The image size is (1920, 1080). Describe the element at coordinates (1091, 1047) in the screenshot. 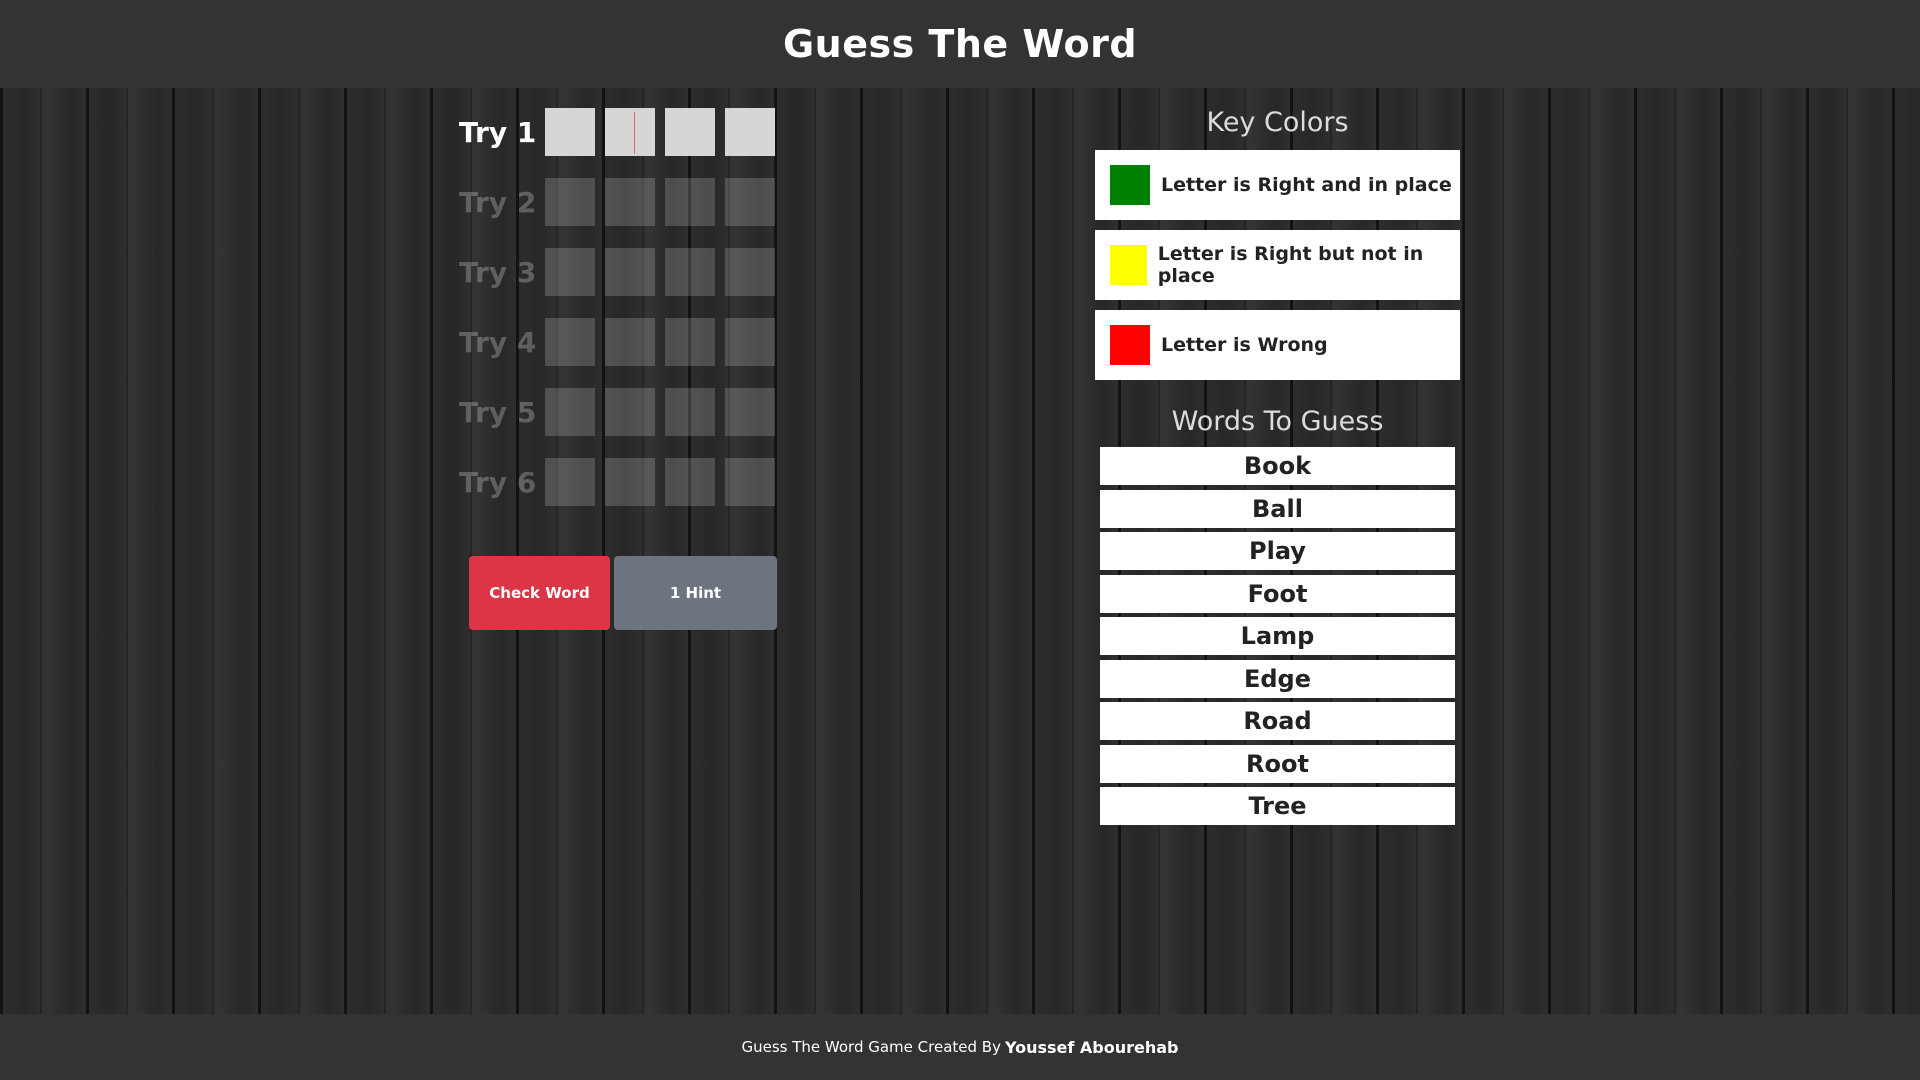

I see `footer-author: Youssef Abourehab` at that location.